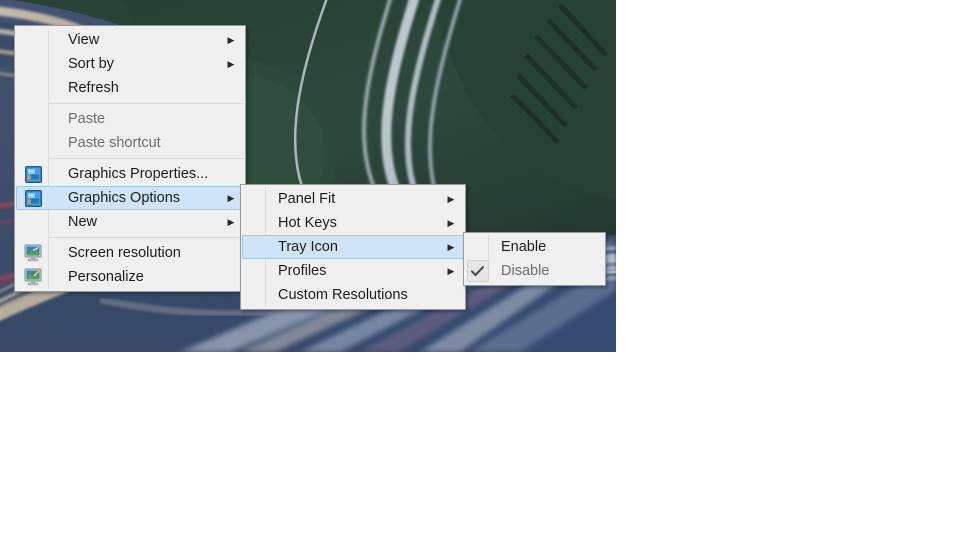 The height and width of the screenshot is (540, 960). Describe the element at coordinates (524, 247) in the screenshot. I see `menu-item-label: Enable` at that location.